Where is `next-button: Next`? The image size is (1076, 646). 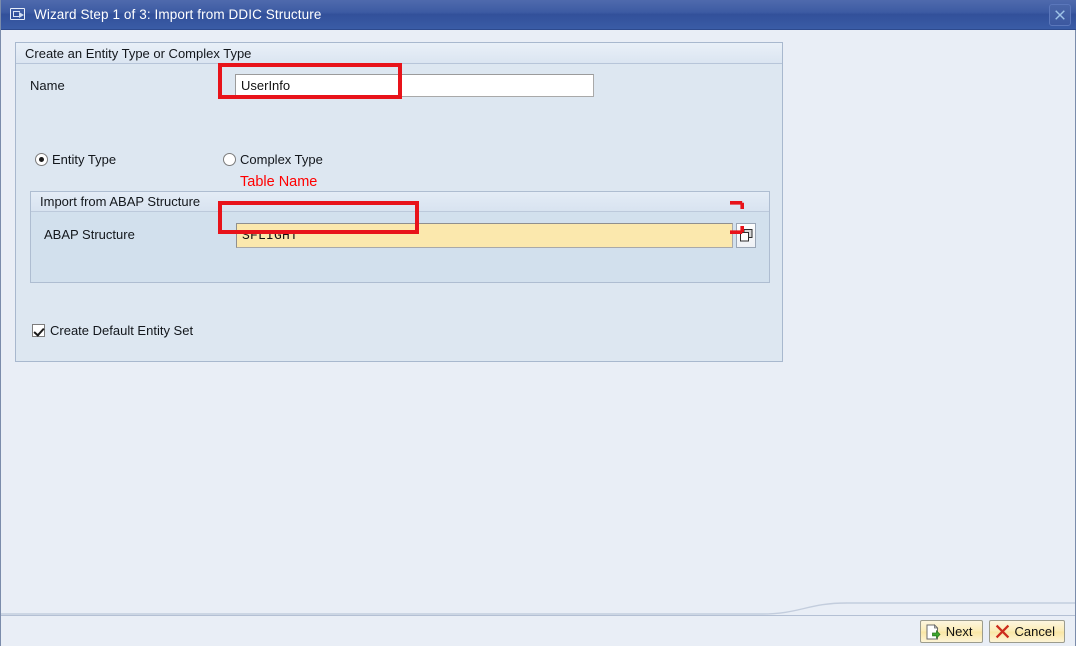
next-button: Next is located at coordinates (951, 631).